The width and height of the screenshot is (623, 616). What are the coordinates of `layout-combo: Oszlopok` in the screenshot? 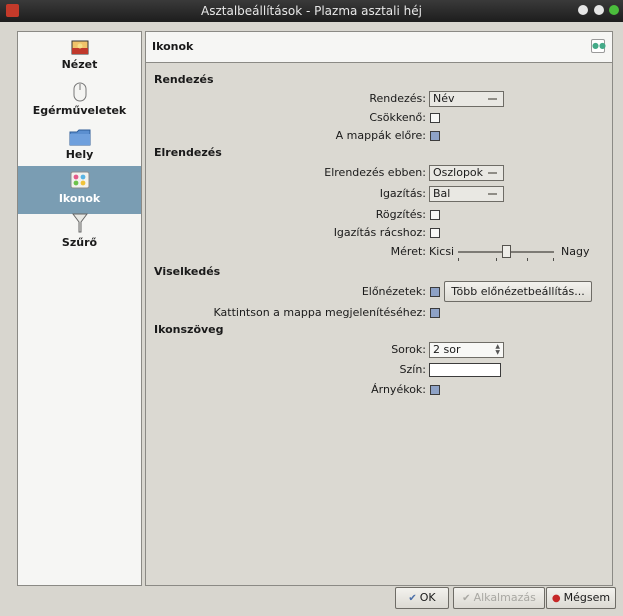 It's located at (466, 173).